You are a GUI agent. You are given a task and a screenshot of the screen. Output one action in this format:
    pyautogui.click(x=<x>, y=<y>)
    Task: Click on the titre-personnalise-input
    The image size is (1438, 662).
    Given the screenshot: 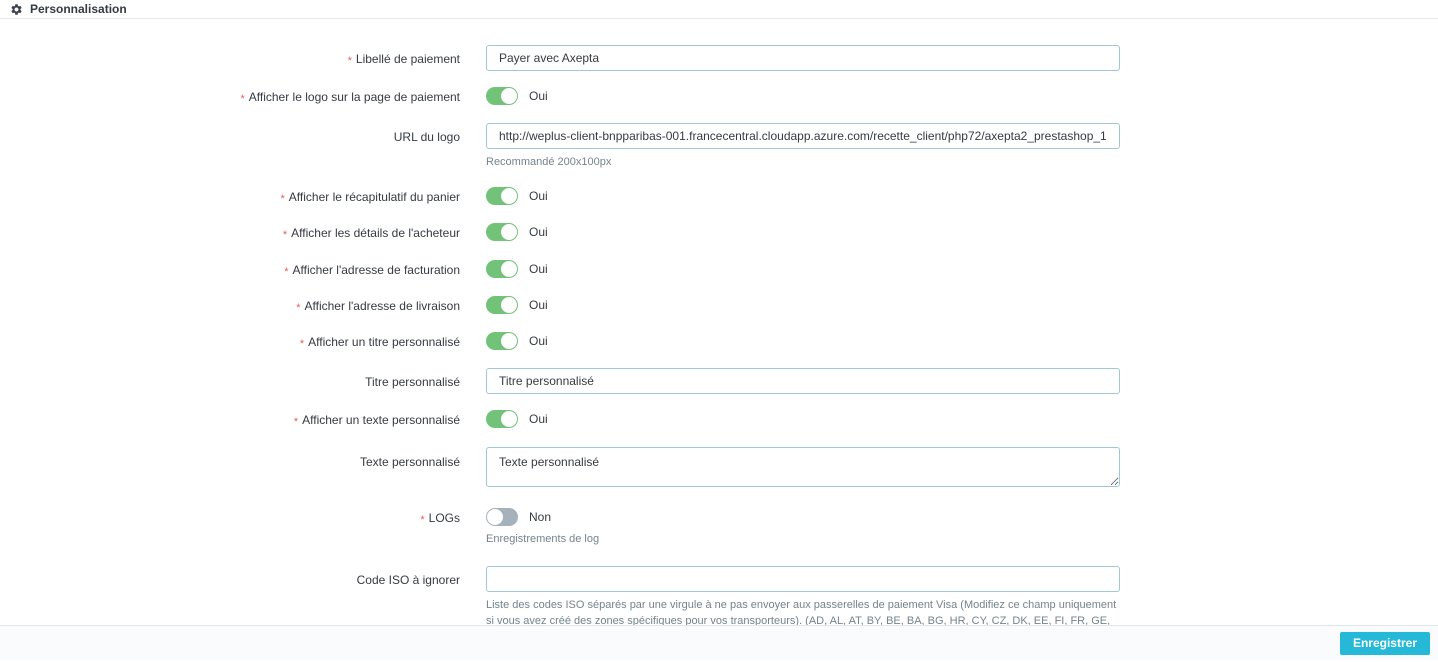 What is the action you would take?
    pyautogui.click(x=803, y=381)
    